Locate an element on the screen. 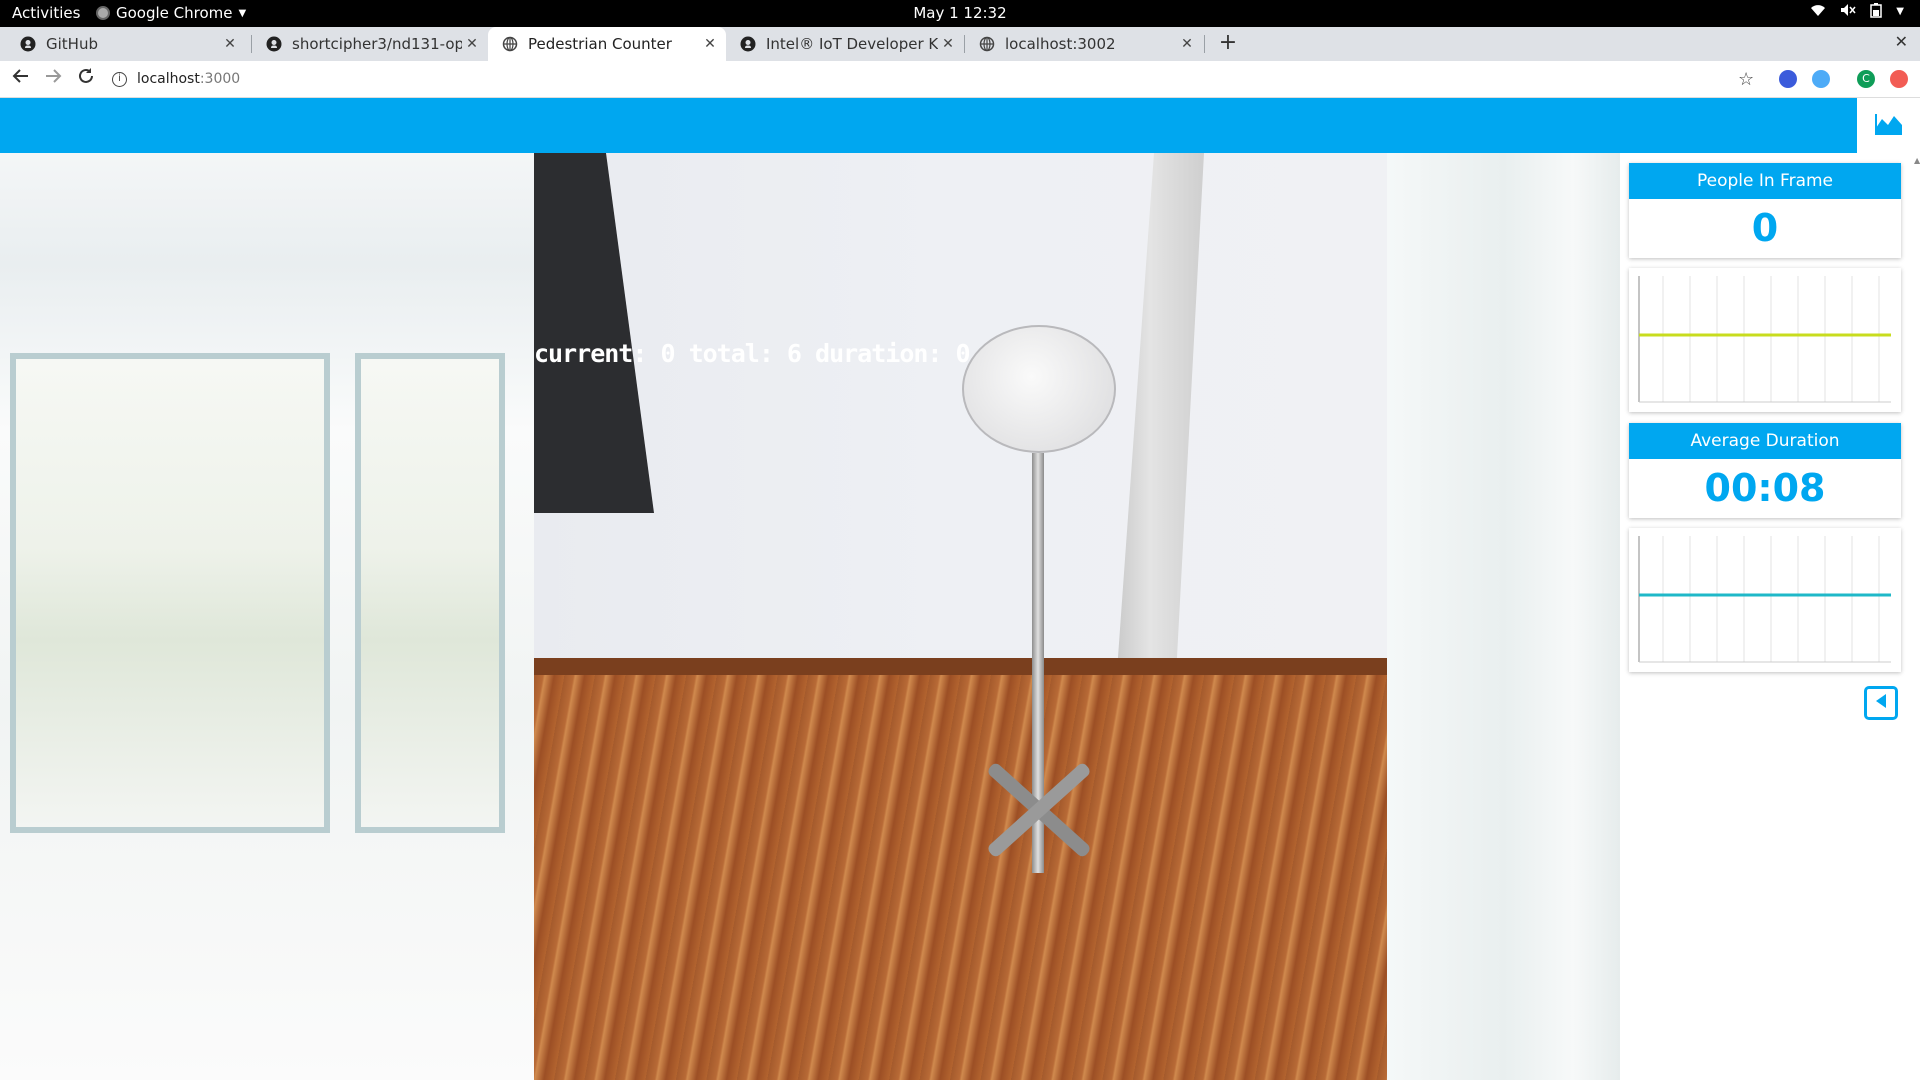  area-chart-icon is located at coordinates (1888, 126).